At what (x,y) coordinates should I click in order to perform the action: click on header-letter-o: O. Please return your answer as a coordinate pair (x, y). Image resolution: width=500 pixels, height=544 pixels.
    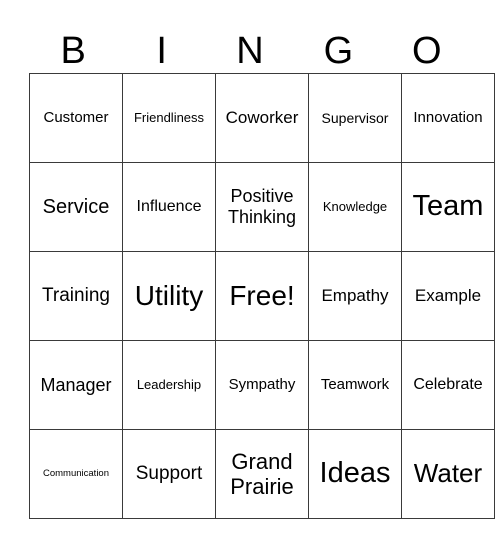
    Looking at the image, I should click on (427, 51).